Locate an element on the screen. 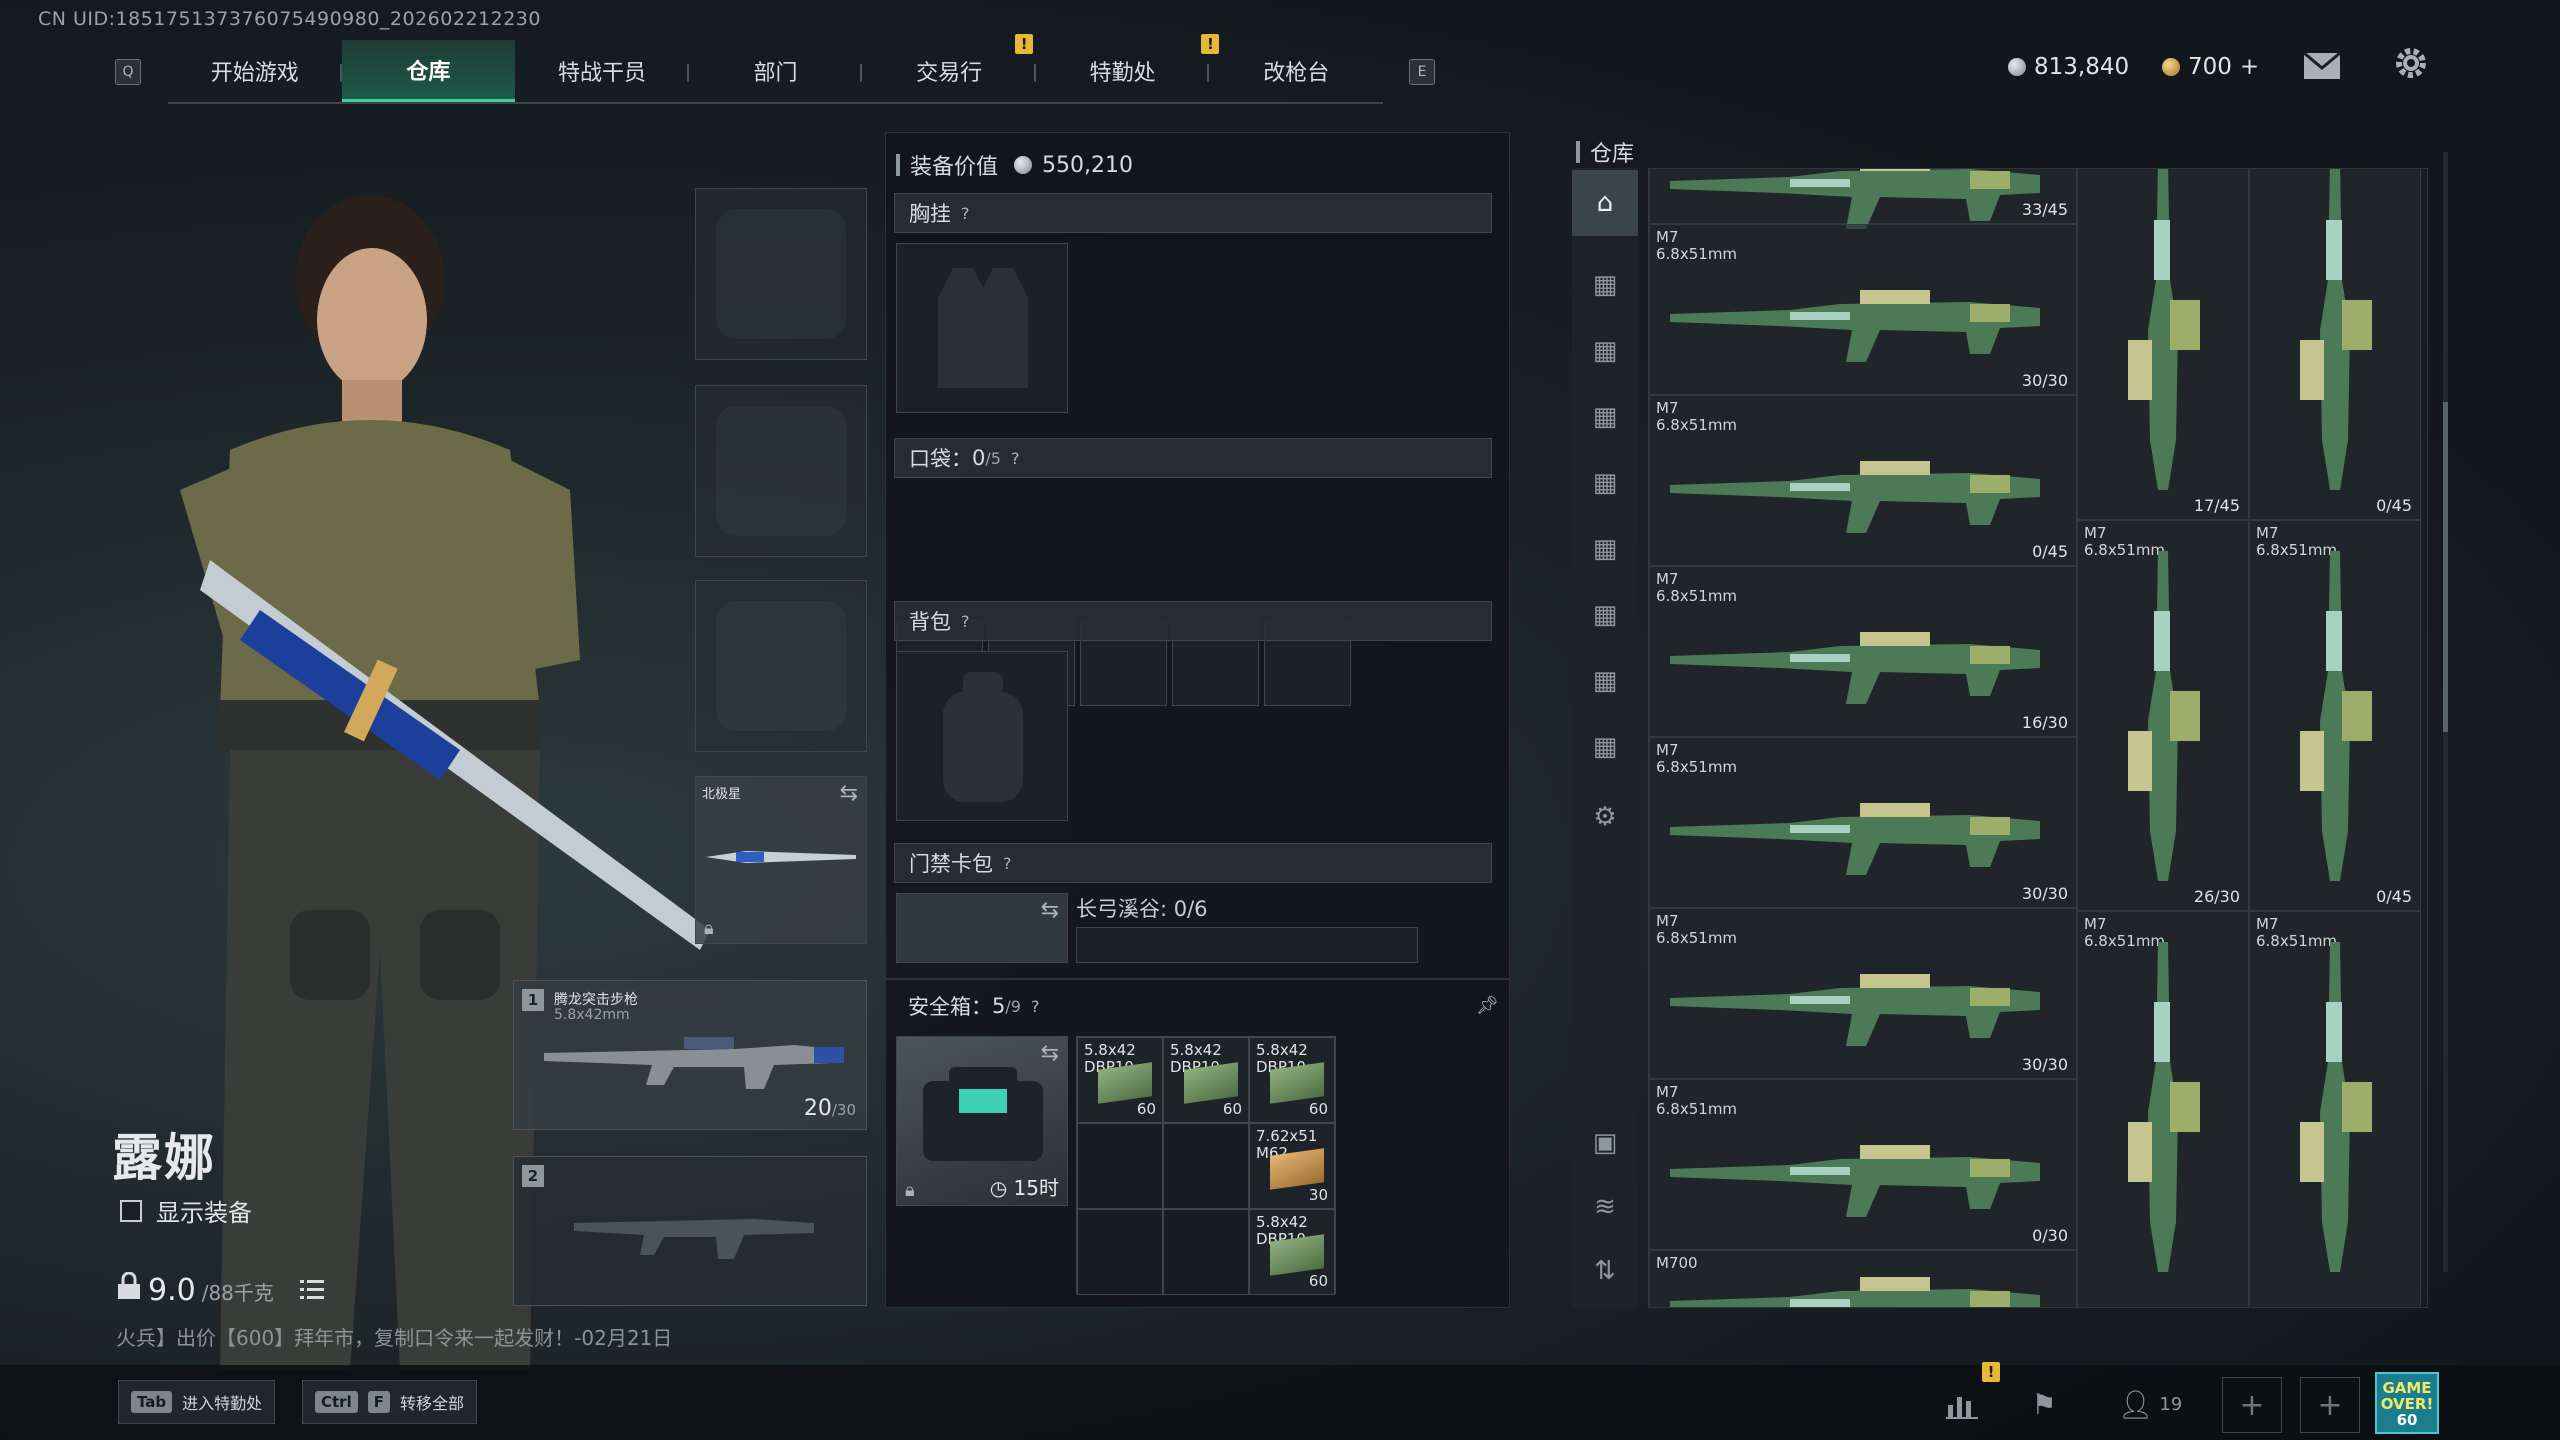 This screenshot has width=2560, height=1440. warehouse-item: 0/45 is located at coordinates (2335, 344).